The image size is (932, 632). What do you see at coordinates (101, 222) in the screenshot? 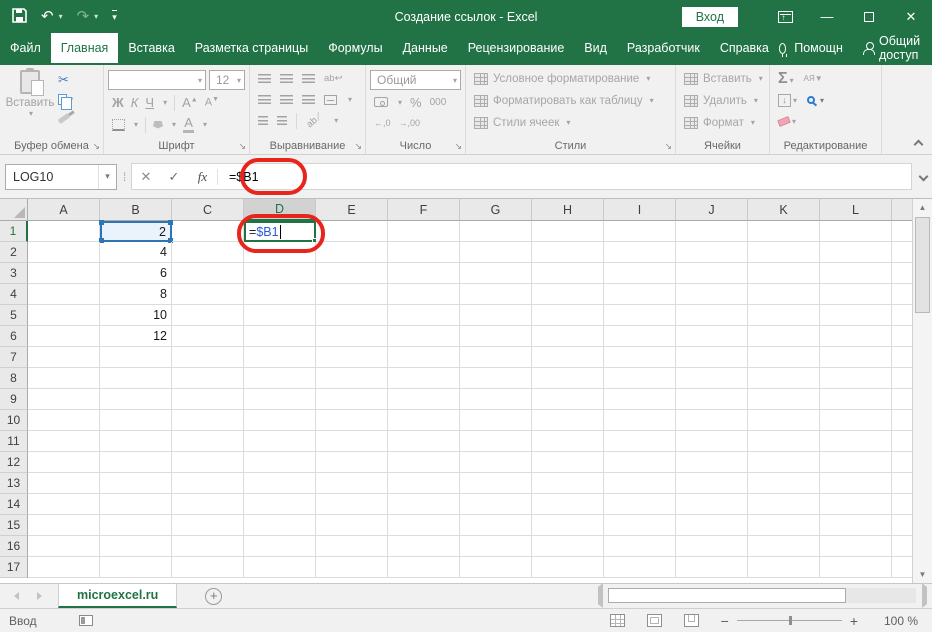
I see `selection-handle-tl` at bounding box center [101, 222].